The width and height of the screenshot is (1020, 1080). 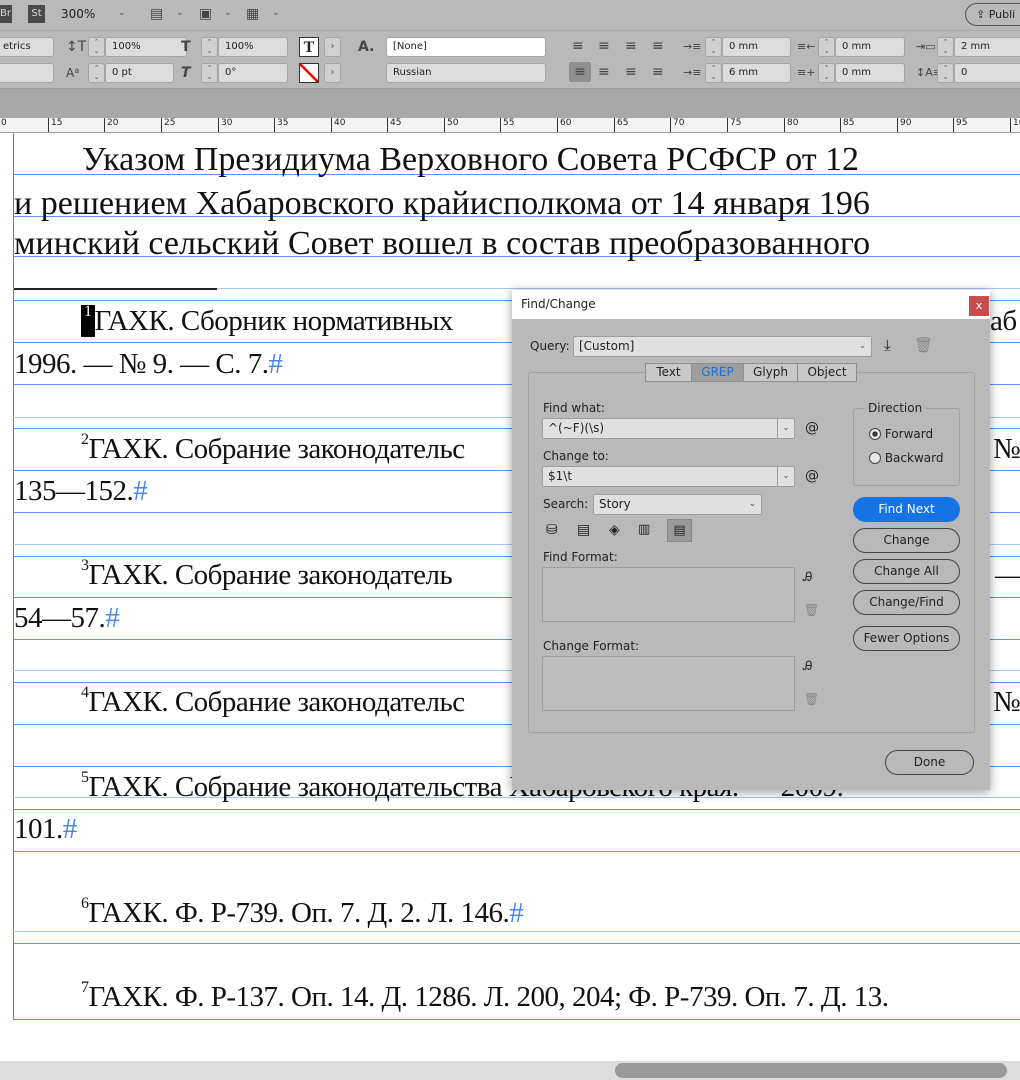 I want to click on first-line-indent-field: 6 mm, so click(x=756, y=73).